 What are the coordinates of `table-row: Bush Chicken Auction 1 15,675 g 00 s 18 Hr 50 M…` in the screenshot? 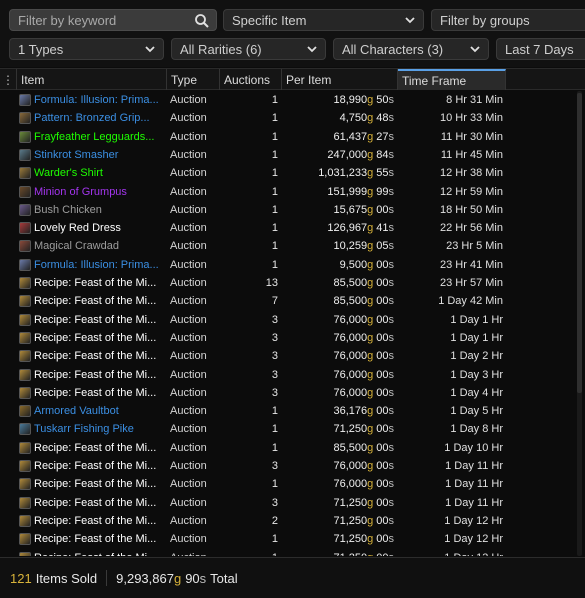 It's located at (292, 210).